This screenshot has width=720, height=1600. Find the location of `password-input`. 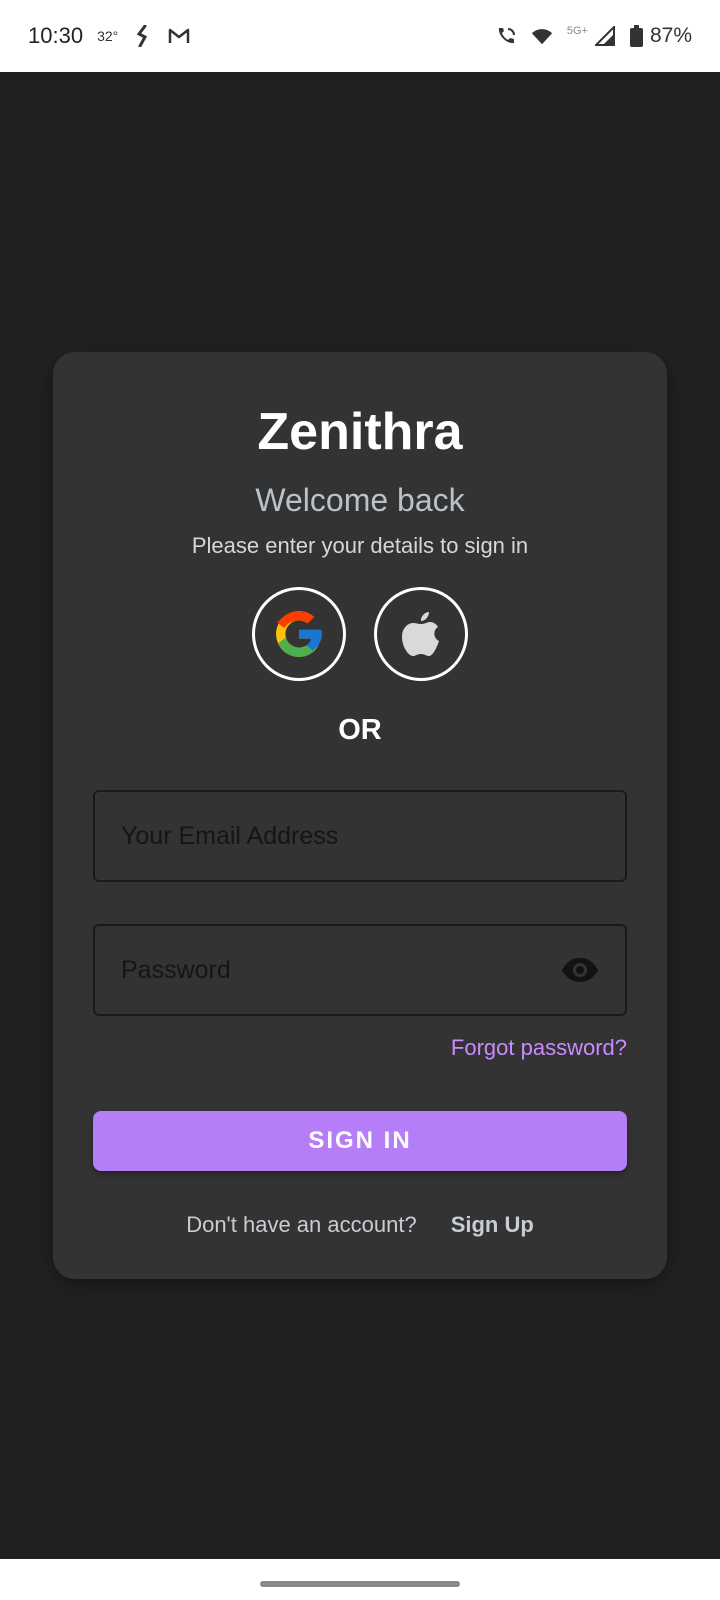

password-input is located at coordinates (341, 970).